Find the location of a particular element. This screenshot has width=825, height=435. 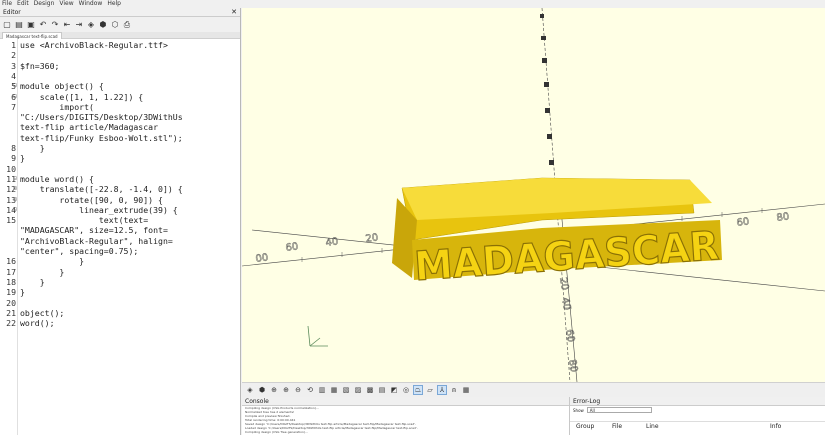

line-number: 10 is located at coordinates (11, 168).